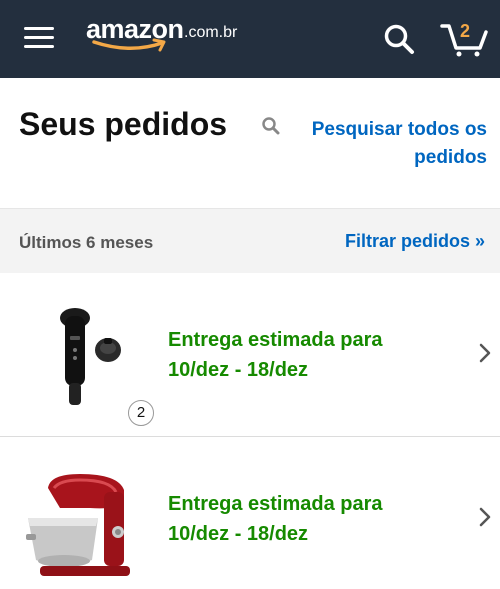 This screenshot has height=589, width=500. Describe the element at coordinates (87, 357) in the screenshot. I see `black-handheld-blender-icon: 2` at that location.